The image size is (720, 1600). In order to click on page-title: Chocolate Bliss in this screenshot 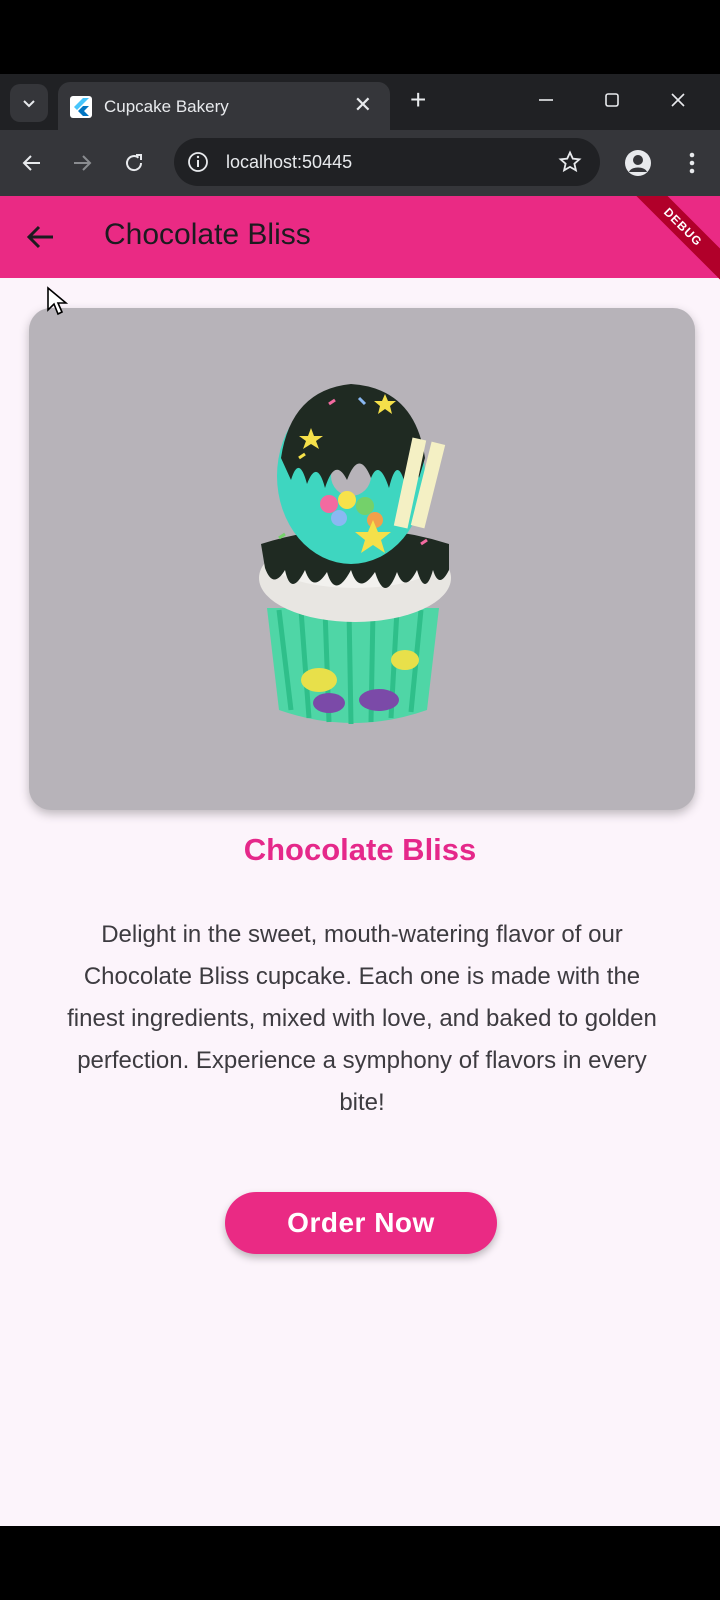, I will do `click(207, 234)`.